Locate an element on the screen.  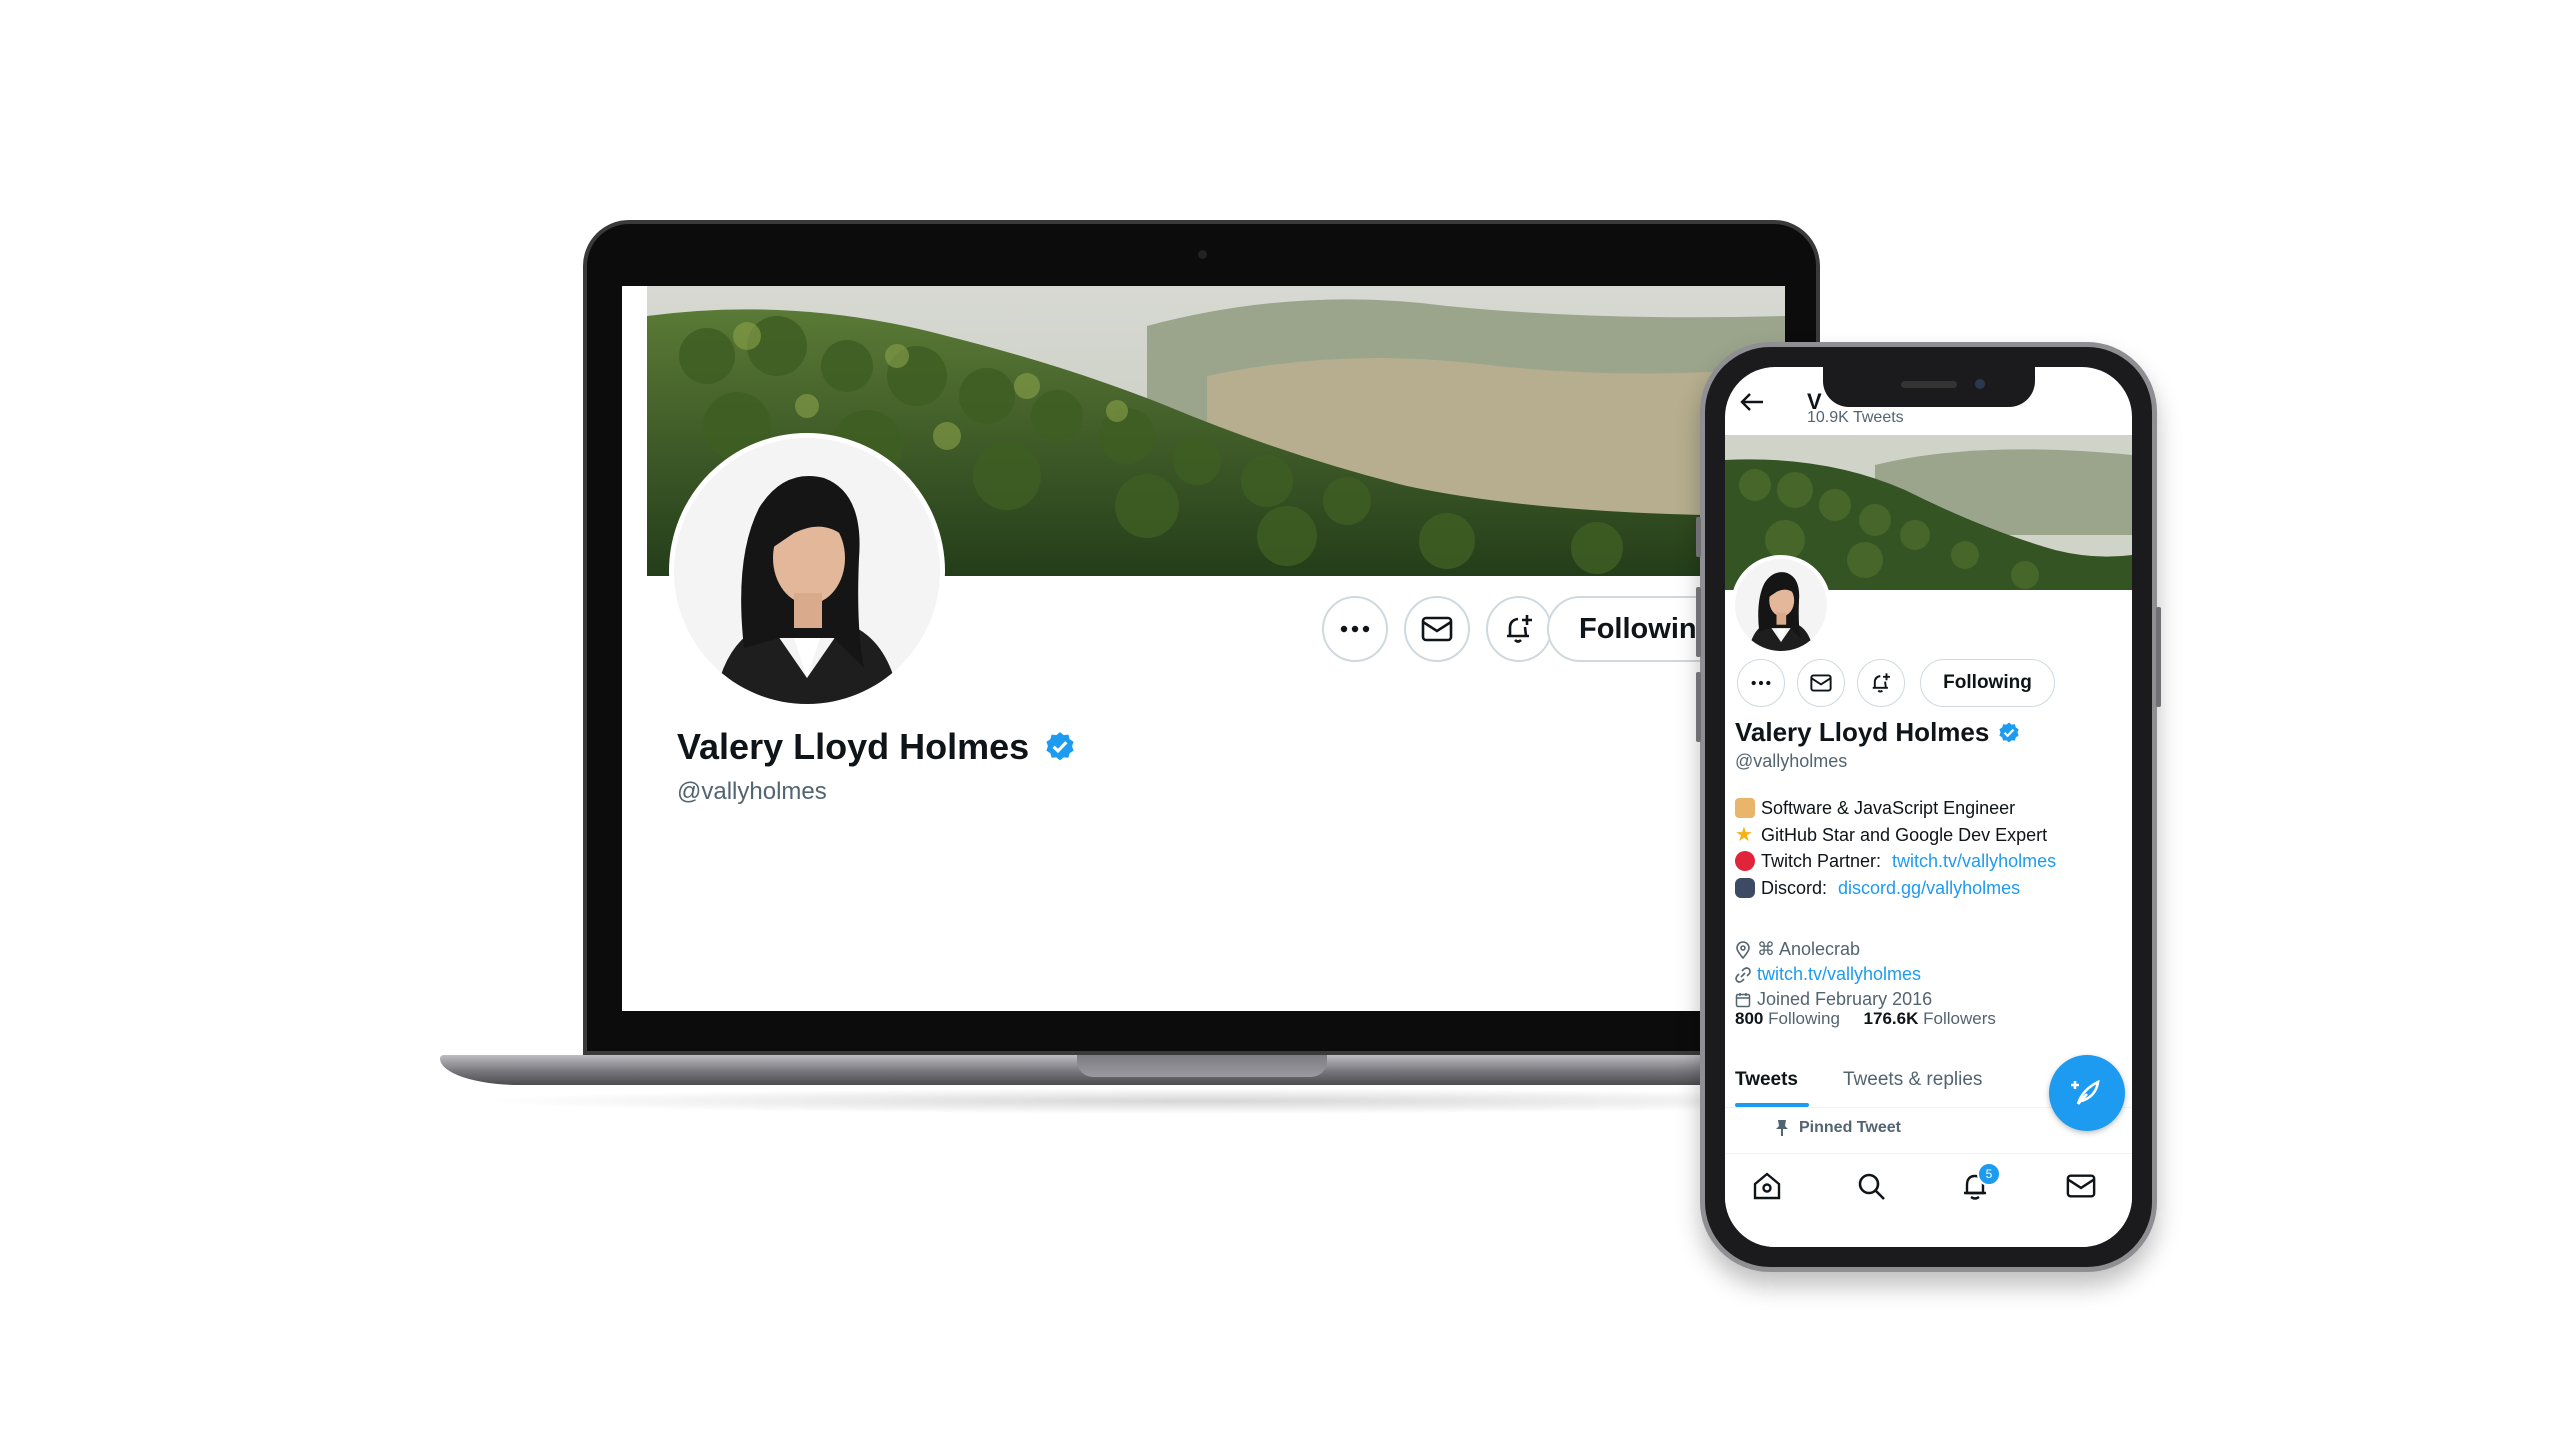
compose-feather-icon is located at coordinates (2085, 1092).